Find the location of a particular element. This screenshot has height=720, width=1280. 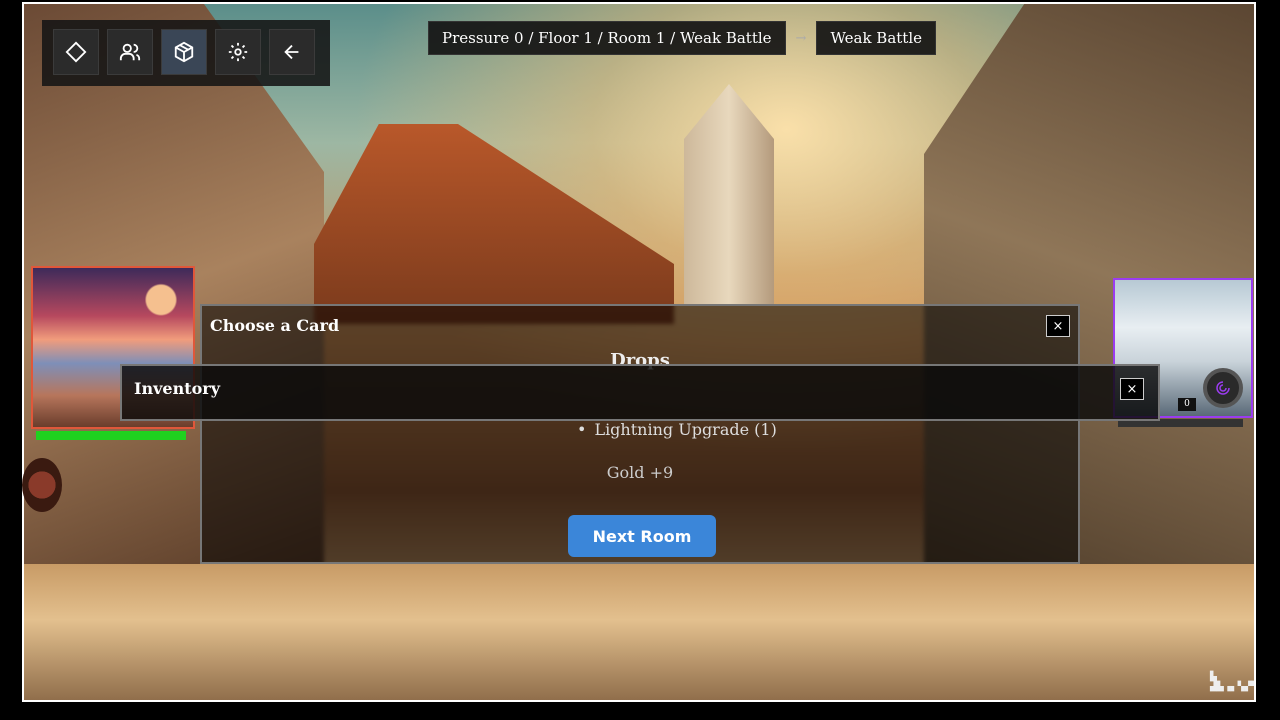

gold-reward: Gold +9 is located at coordinates (640, 472).